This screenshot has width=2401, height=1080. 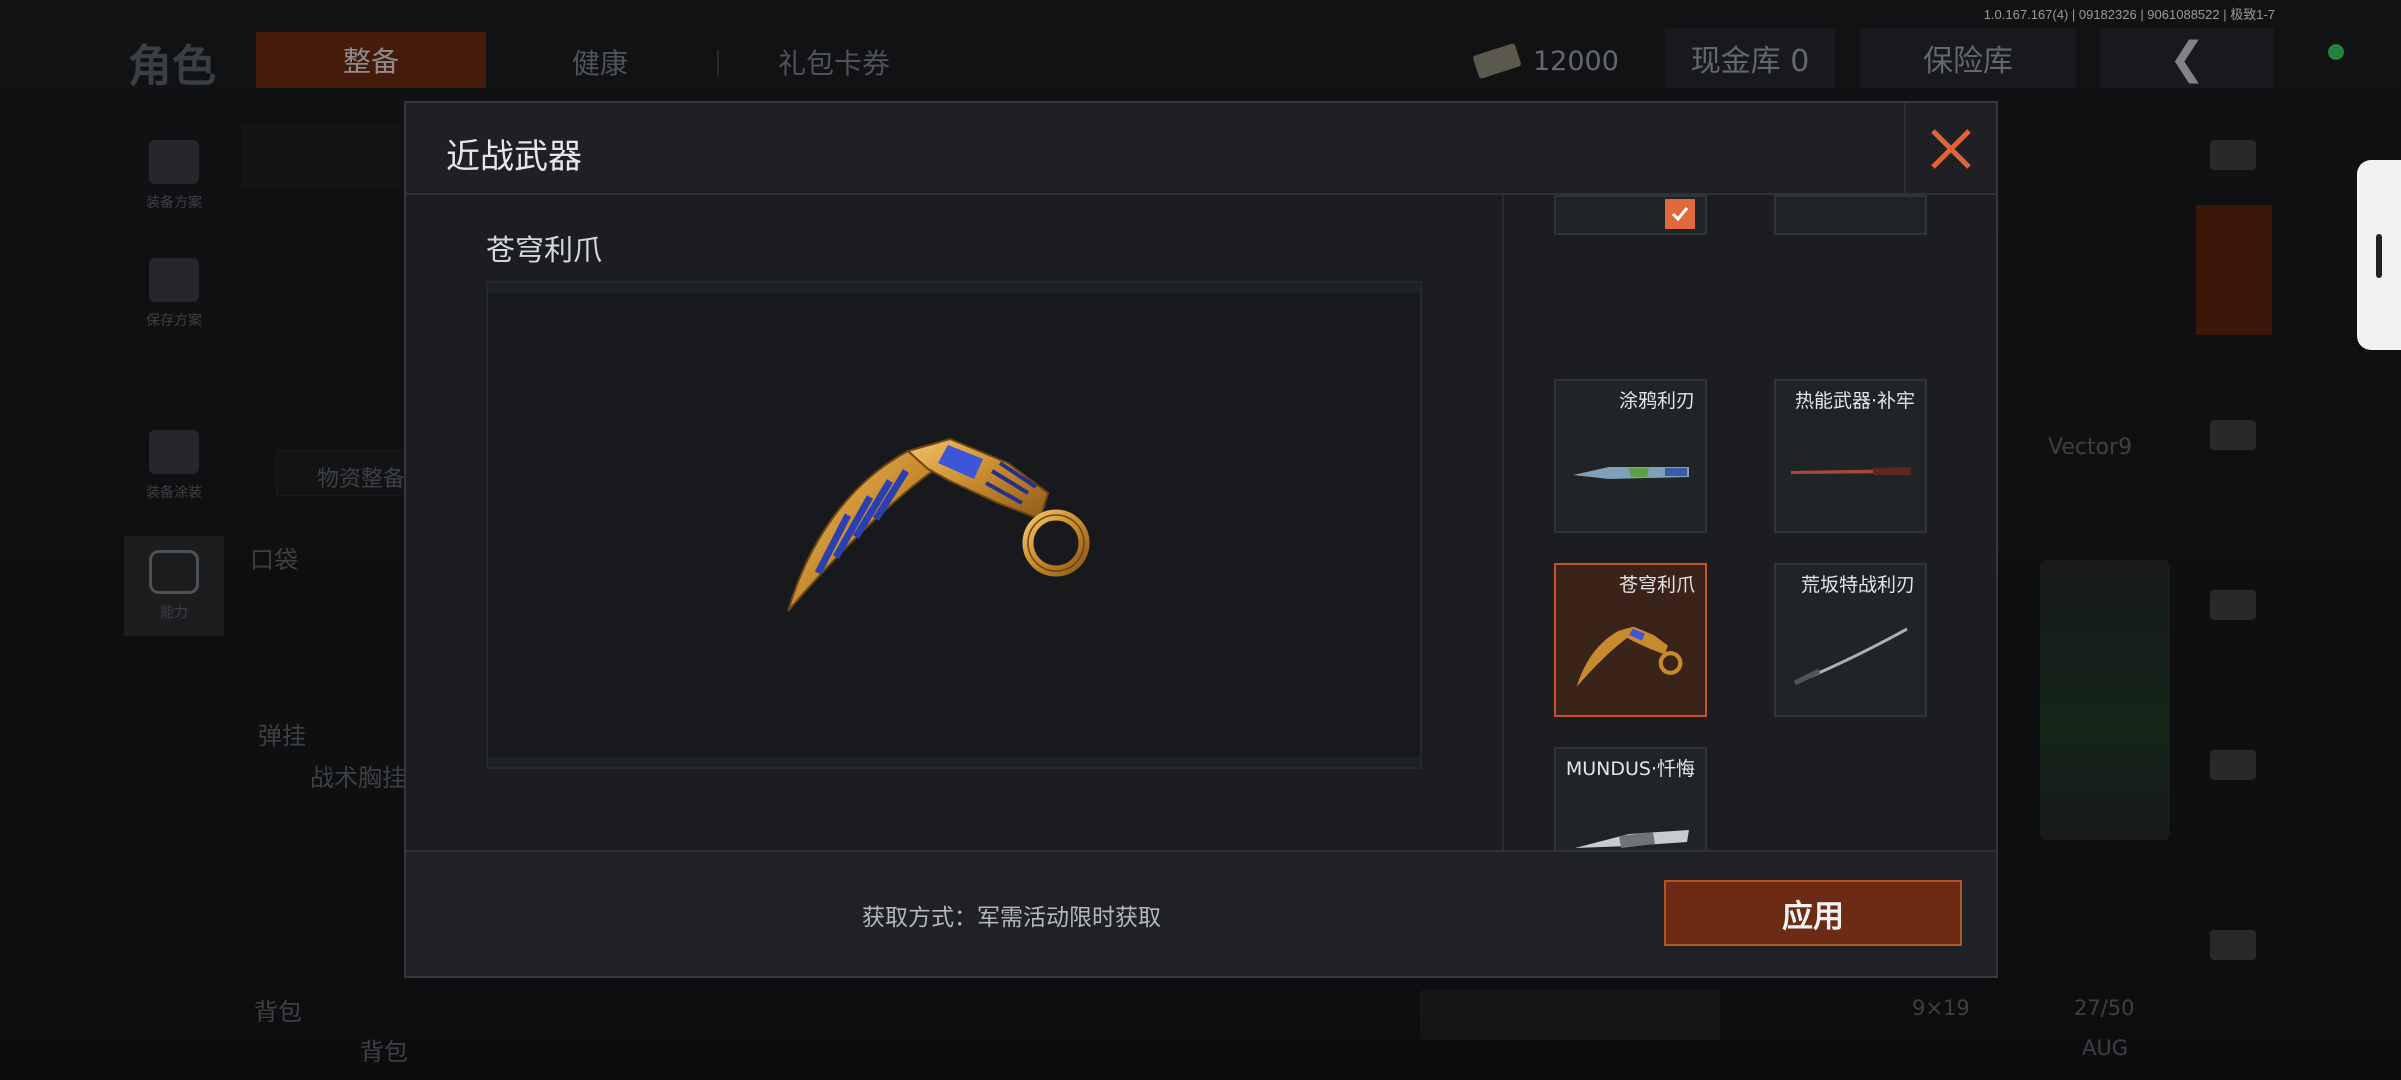 What do you see at coordinates (1630, 769) in the screenshot?
I see `item-name: MUNDUS·忏悔` at bounding box center [1630, 769].